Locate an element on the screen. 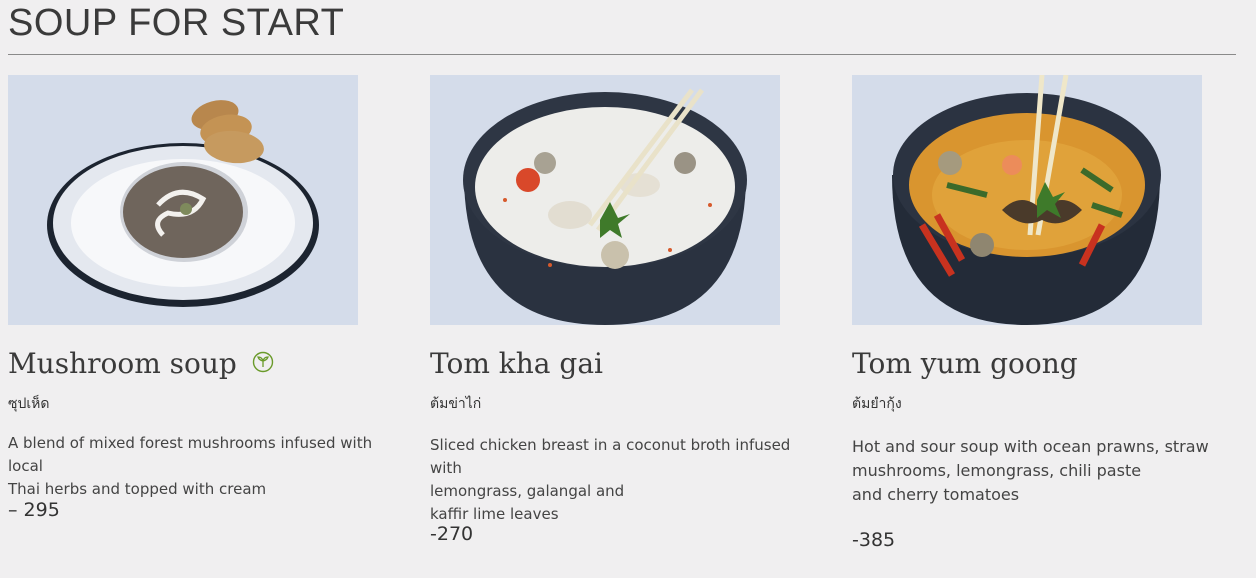  dish-name-text: Tom yum goong is located at coordinates (965, 363).